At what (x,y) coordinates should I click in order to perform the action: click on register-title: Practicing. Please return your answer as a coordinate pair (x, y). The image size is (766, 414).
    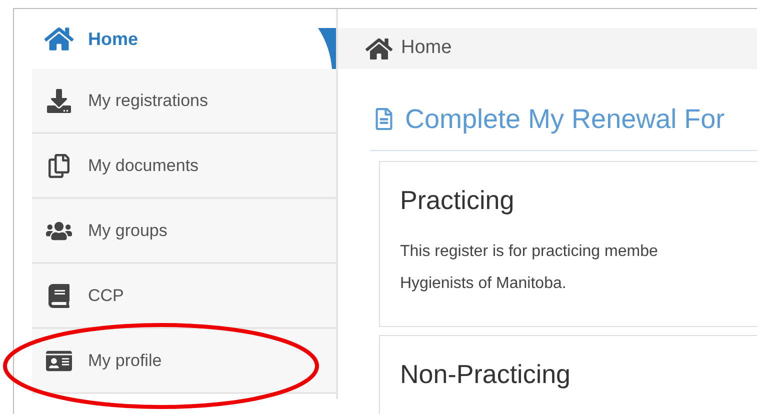
    Looking at the image, I should click on (458, 200).